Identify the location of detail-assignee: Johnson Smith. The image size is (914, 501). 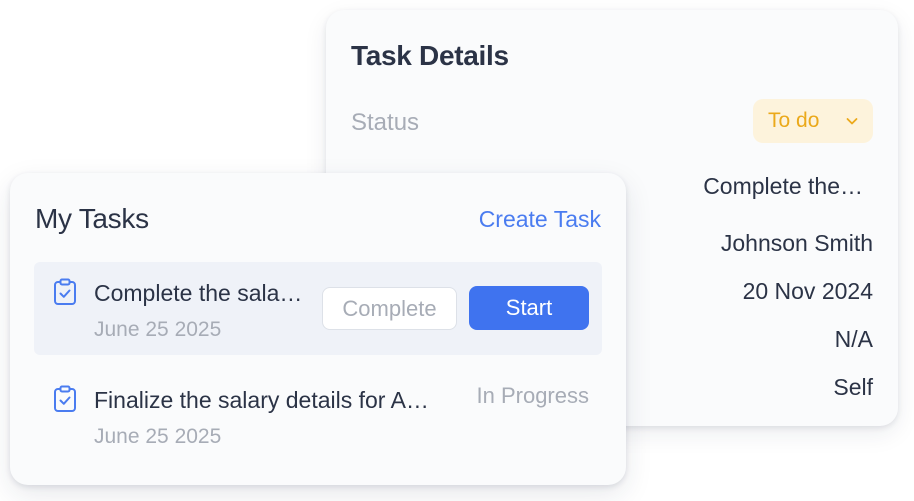
(796, 243).